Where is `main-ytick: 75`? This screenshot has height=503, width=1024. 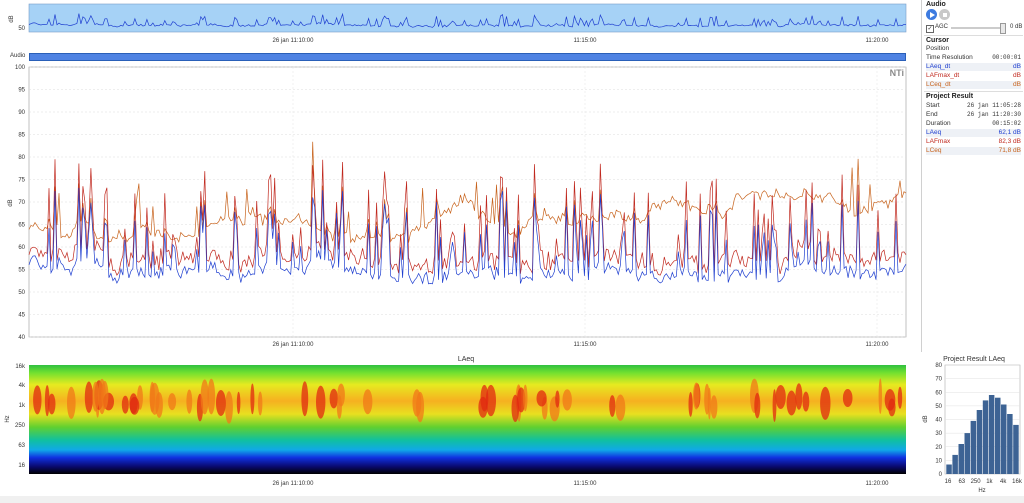 main-ytick: 75 is located at coordinates (21, 181).